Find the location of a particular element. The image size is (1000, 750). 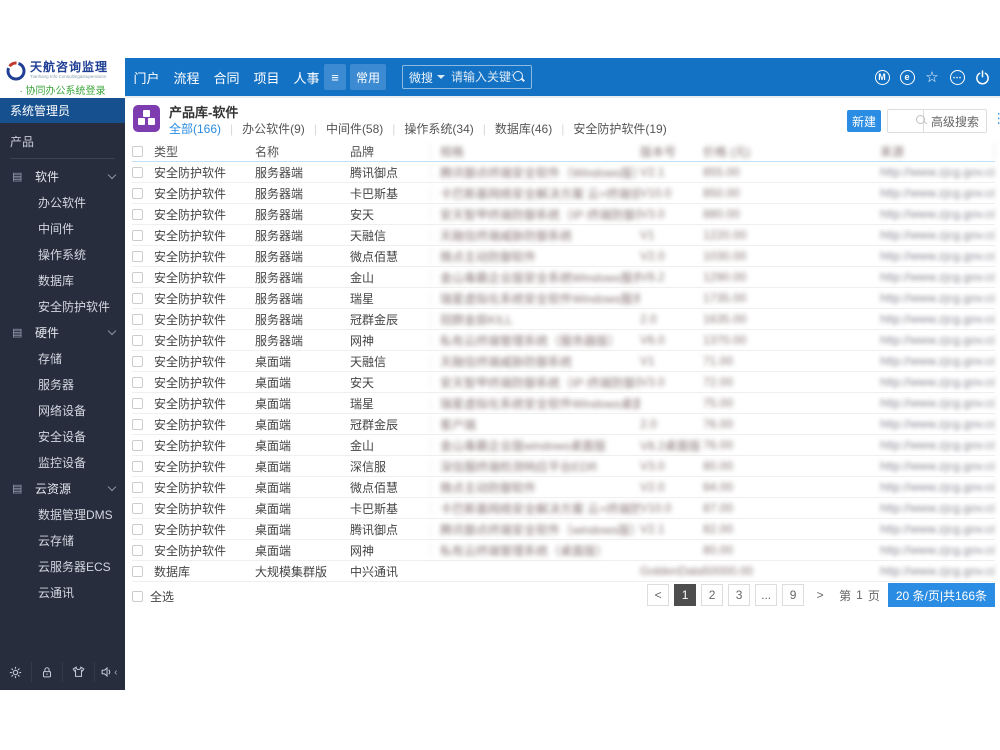

tab-安全防护软件(19): 安全防护软件(19) is located at coordinates (619, 128).